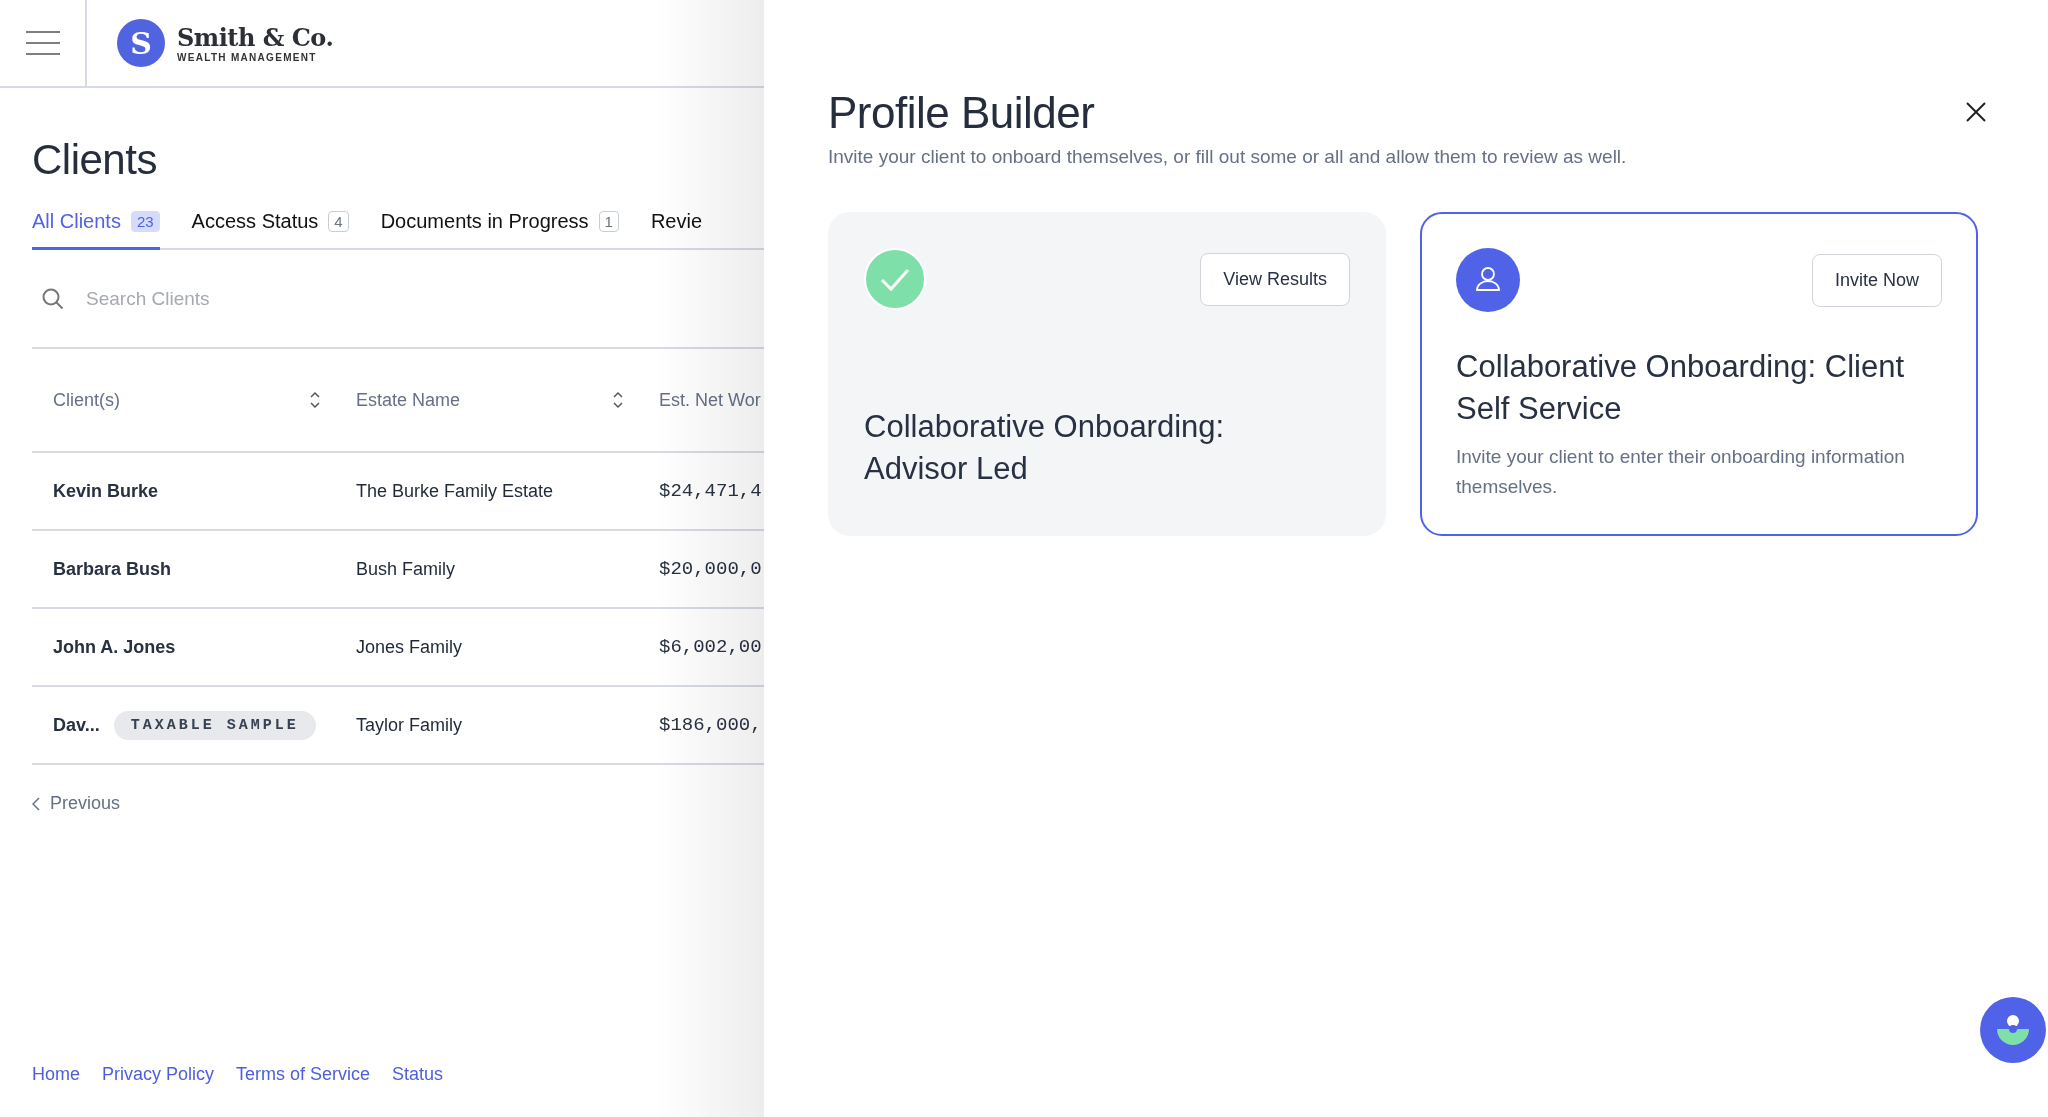 The image size is (2048, 1117). What do you see at coordinates (1488, 280) in the screenshot?
I see `user-icon` at bounding box center [1488, 280].